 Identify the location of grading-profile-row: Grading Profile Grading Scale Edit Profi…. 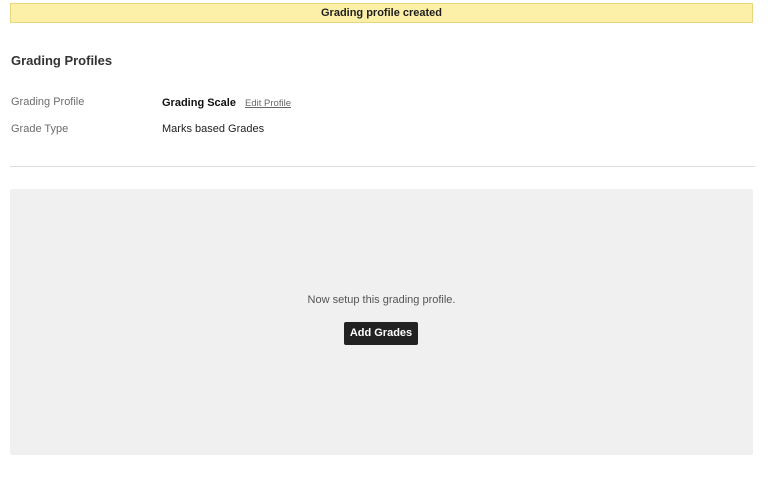
(381, 104).